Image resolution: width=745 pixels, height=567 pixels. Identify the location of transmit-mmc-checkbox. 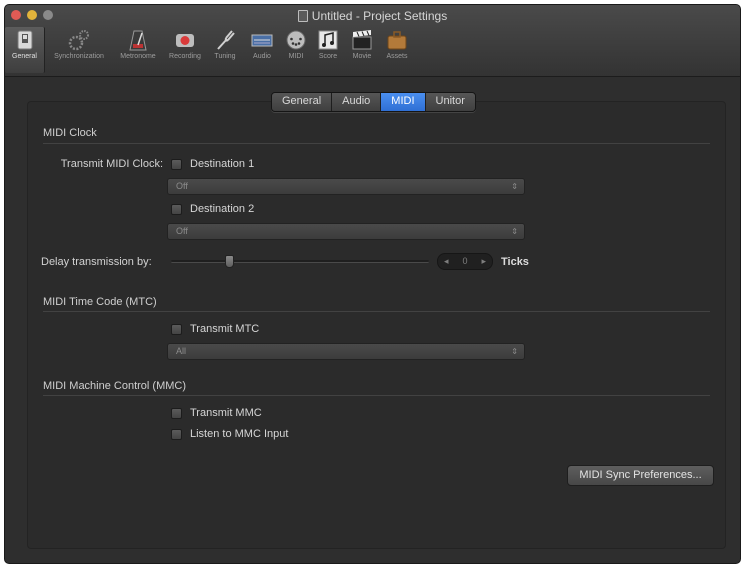
(176, 413).